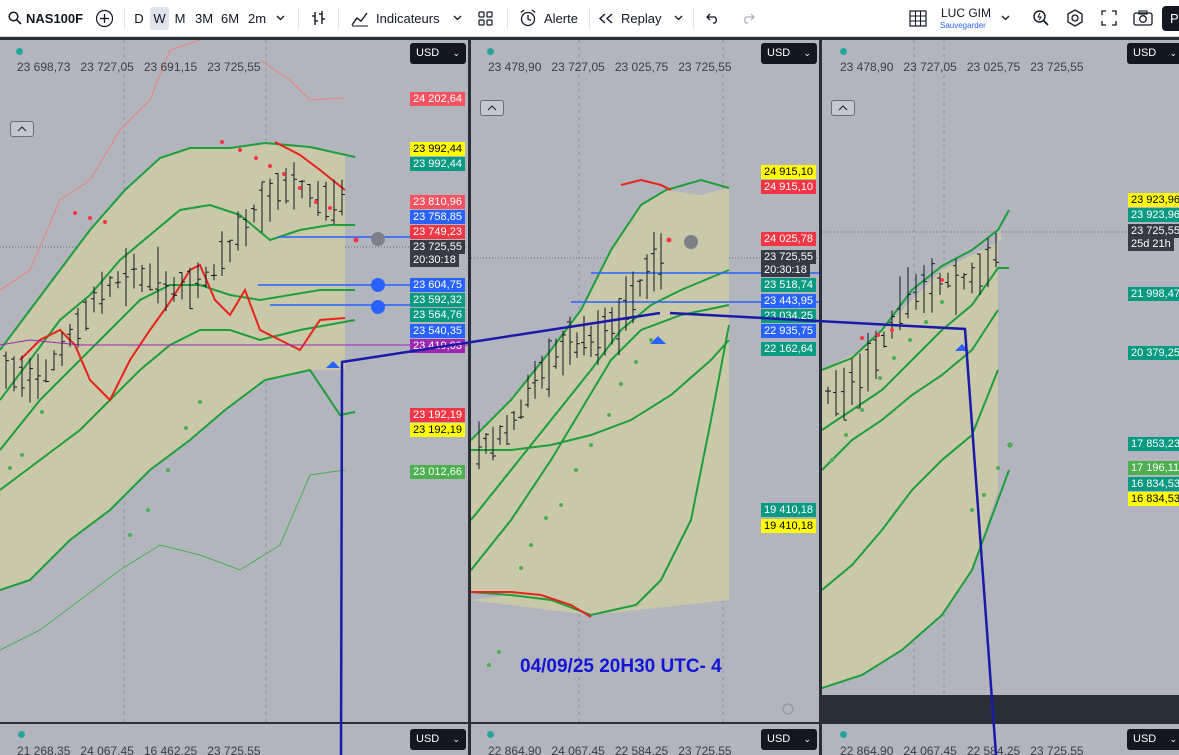 Image resolution: width=1179 pixels, height=755 pixels. What do you see at coordinates (54, 18) in the screenshot?
I see `symbol-button: NAS100F` at bounding box center [54, 18].